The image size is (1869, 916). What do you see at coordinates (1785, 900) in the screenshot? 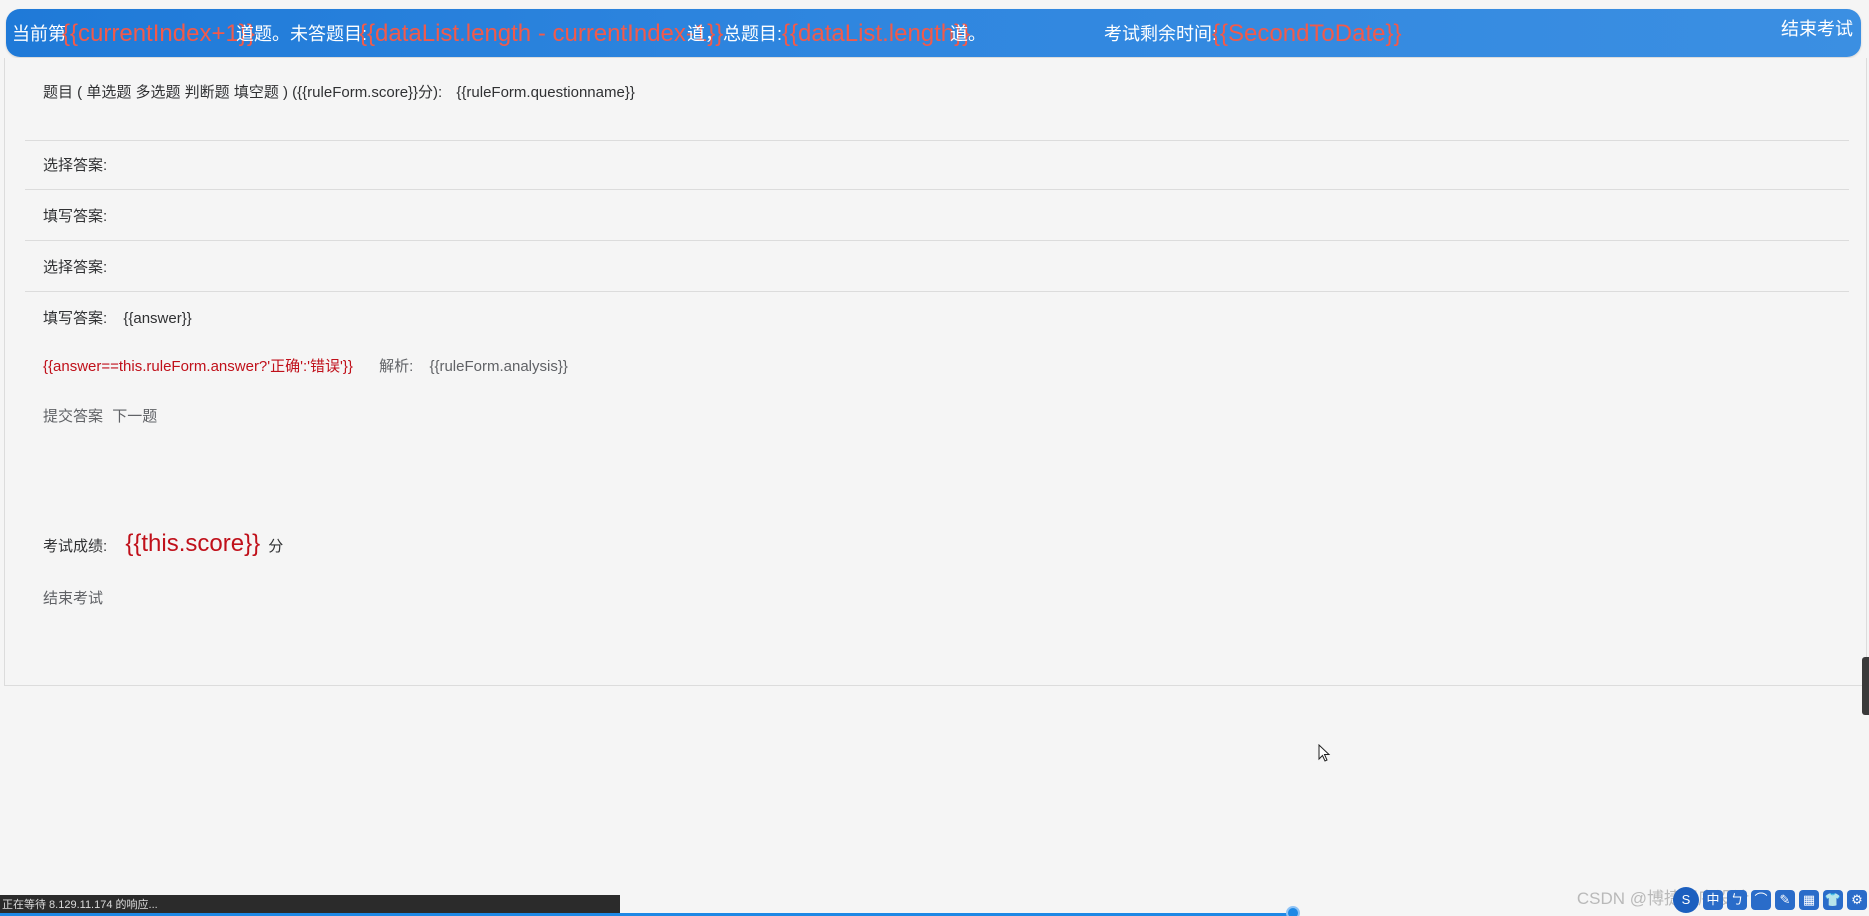
I see `tray-icon-4: ✎` at bounding box center [1785, 900].